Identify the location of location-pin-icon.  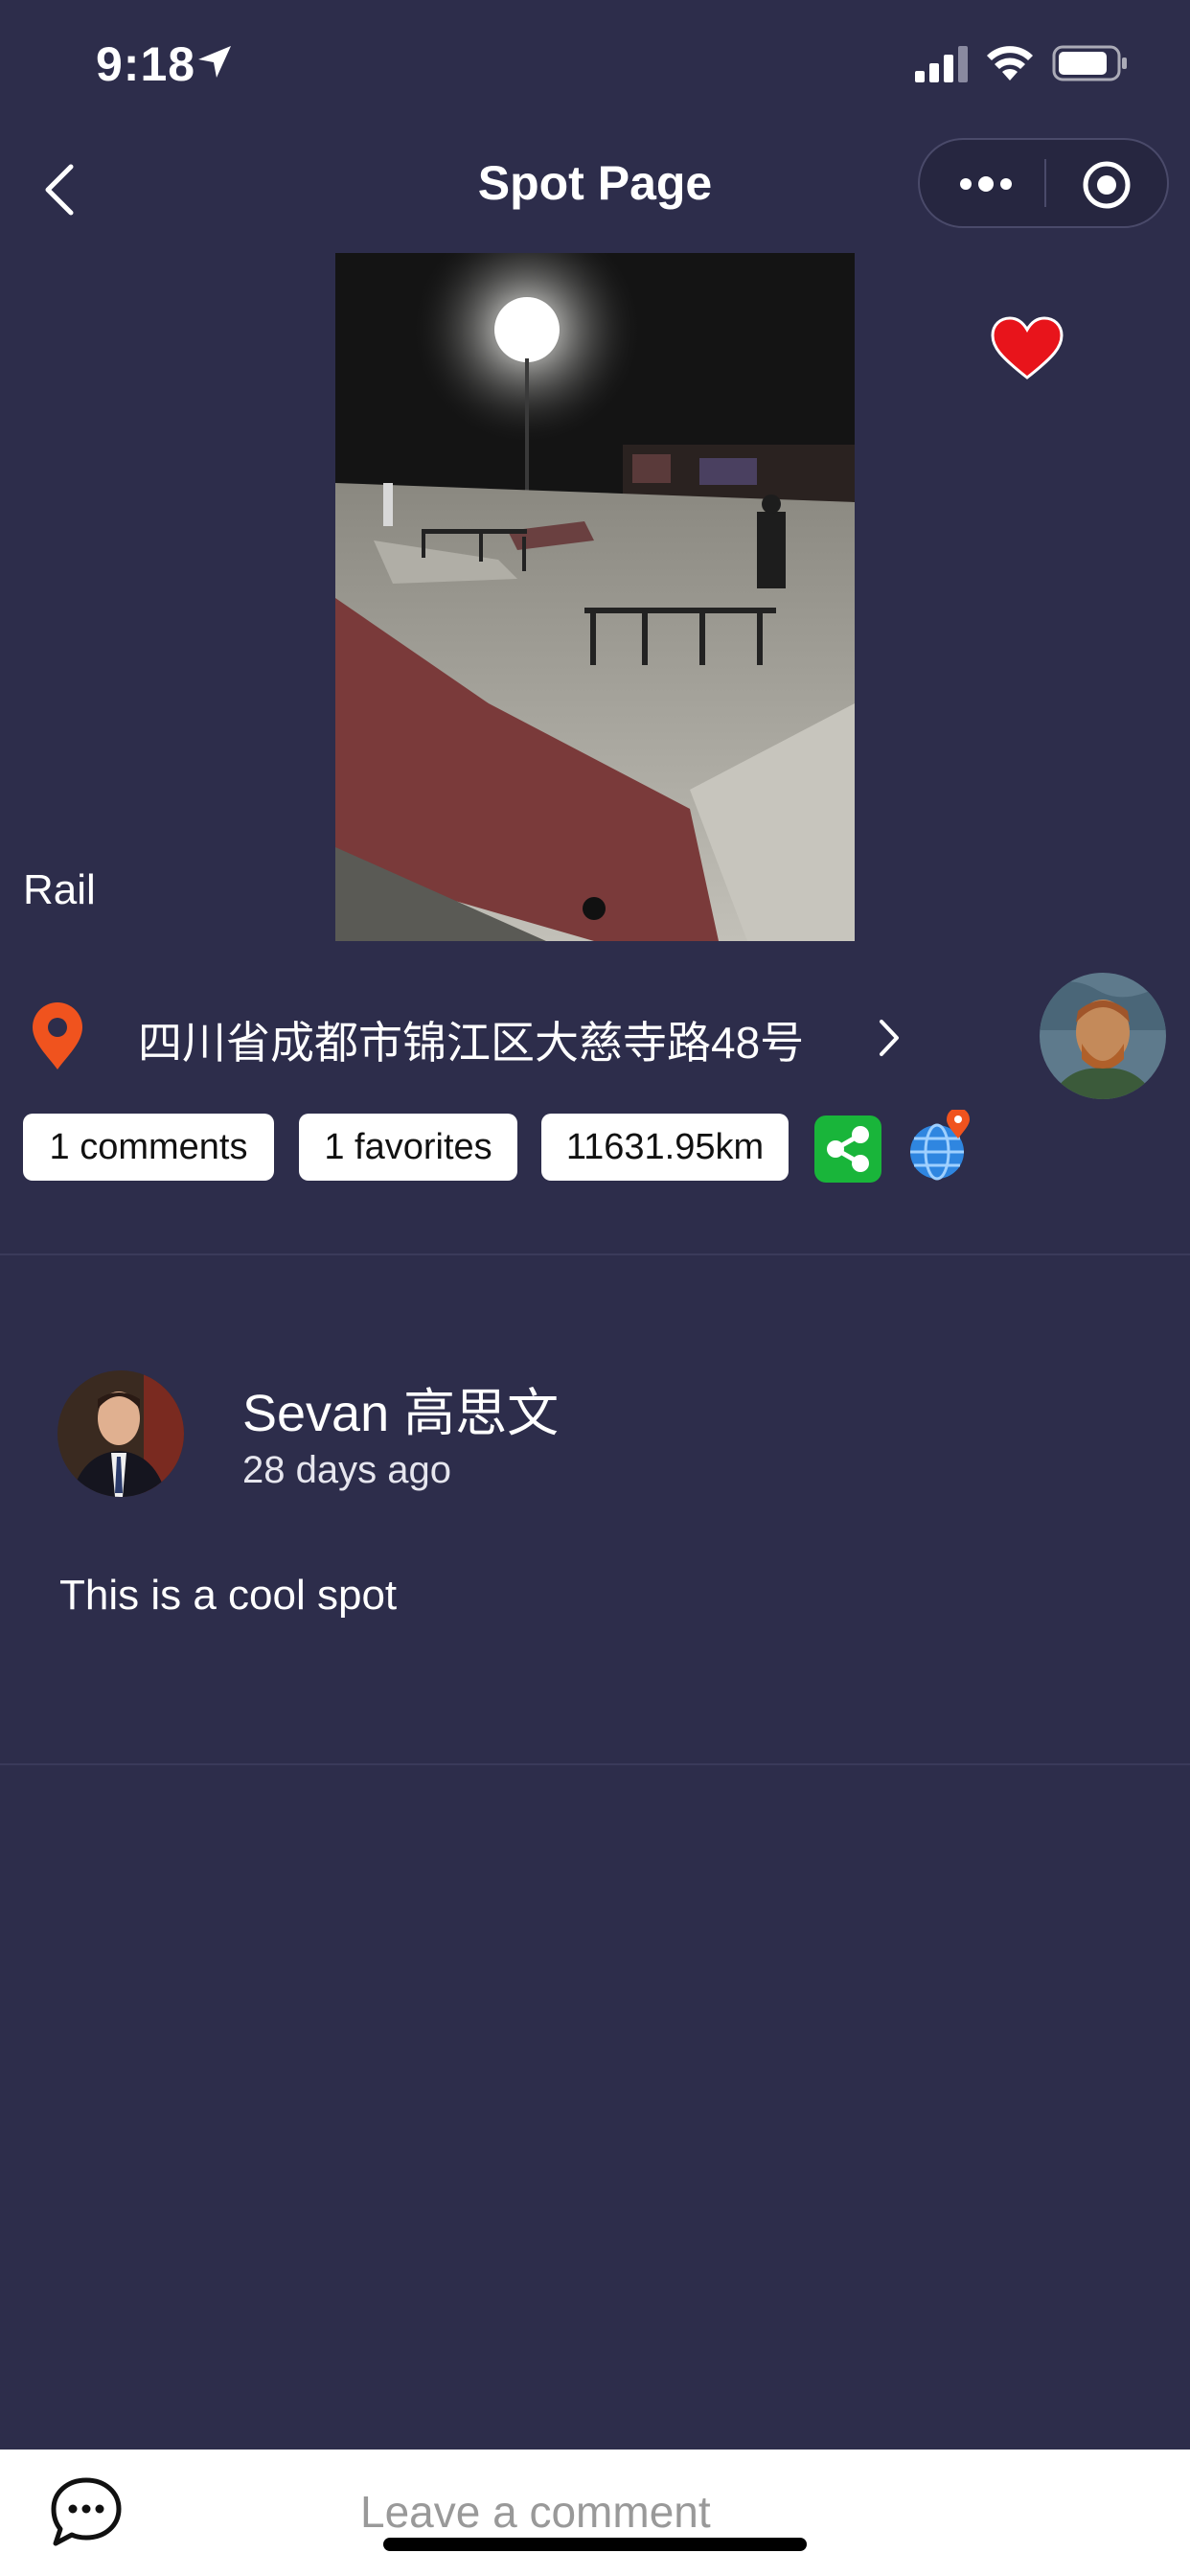
(58, 1036).